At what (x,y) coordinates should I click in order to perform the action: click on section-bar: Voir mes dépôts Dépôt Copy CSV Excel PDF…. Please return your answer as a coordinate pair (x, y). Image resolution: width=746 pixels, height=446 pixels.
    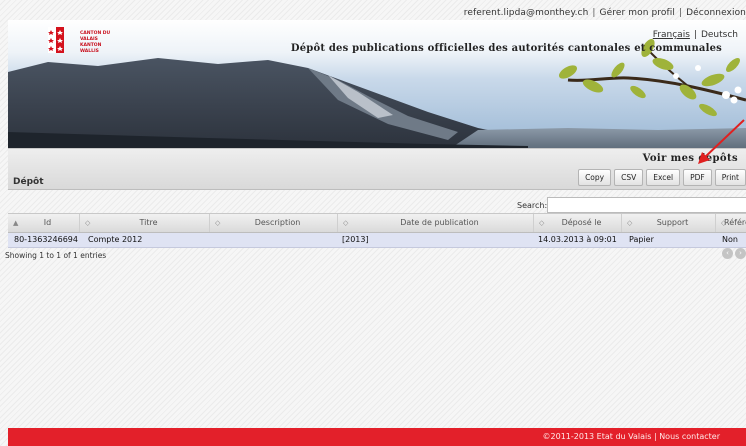
    Looking at the image, I should click on (377, 169).